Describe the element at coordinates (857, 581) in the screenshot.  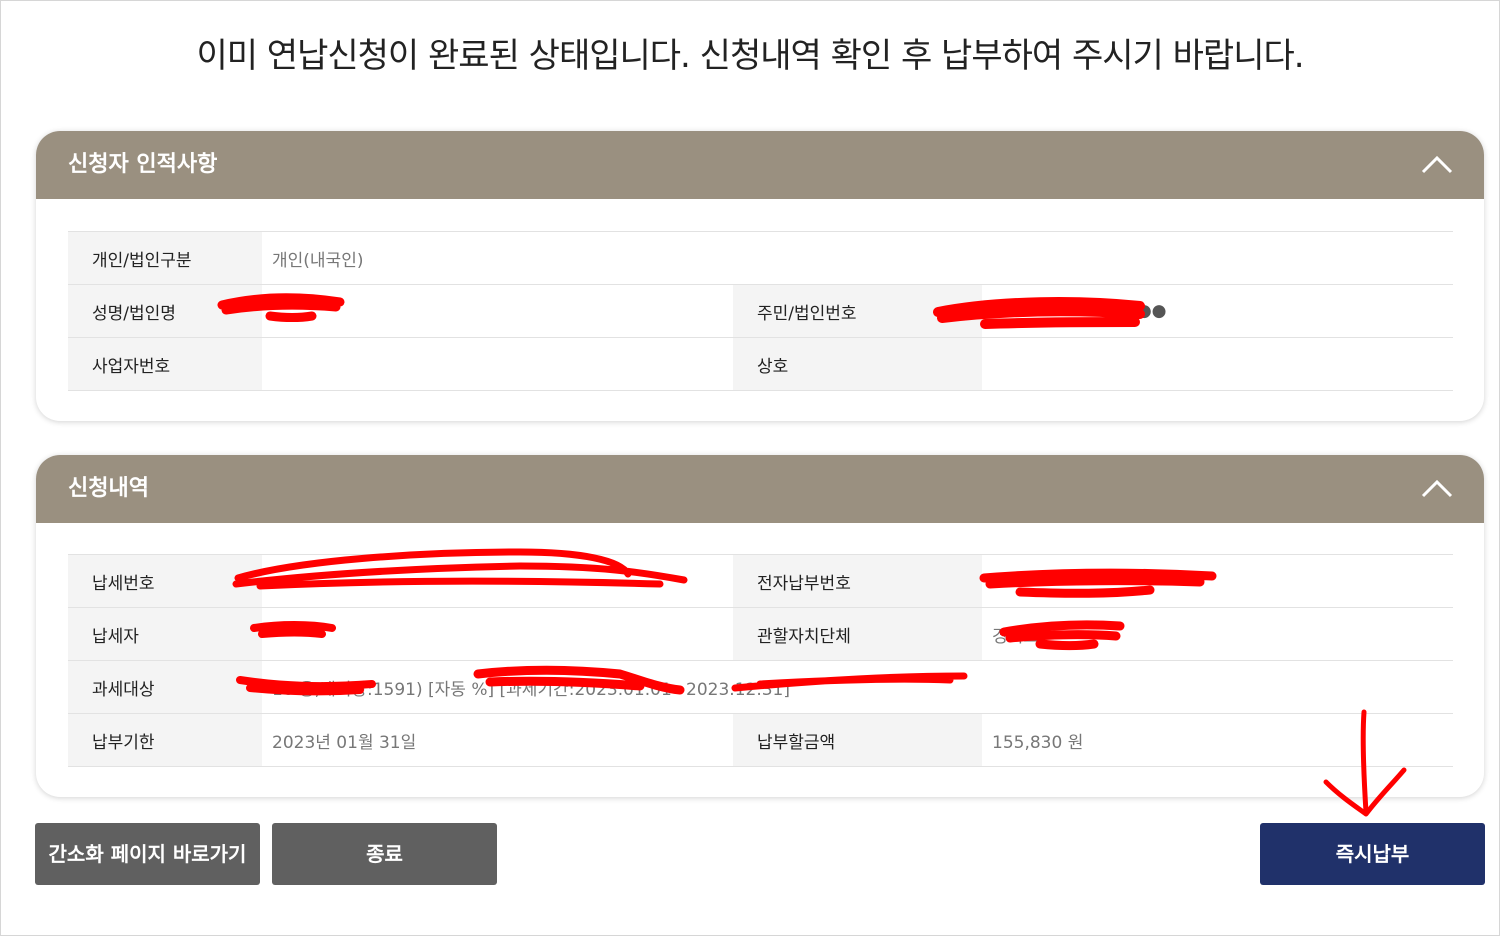
I see `epay-label: 전자납부번호` at that location.